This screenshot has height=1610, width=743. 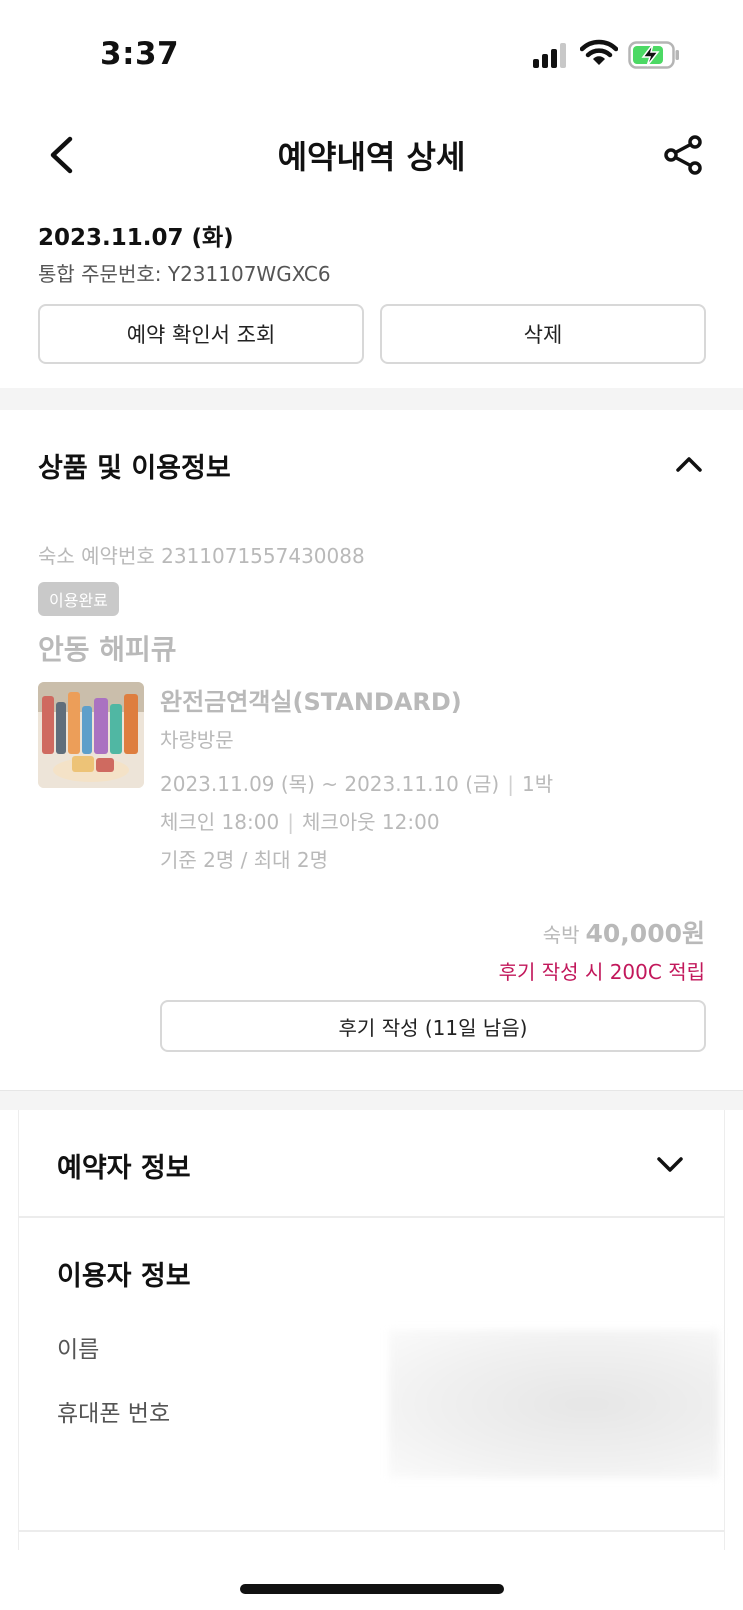 I want to click on wifi-icon, so click(x=599, y=52).